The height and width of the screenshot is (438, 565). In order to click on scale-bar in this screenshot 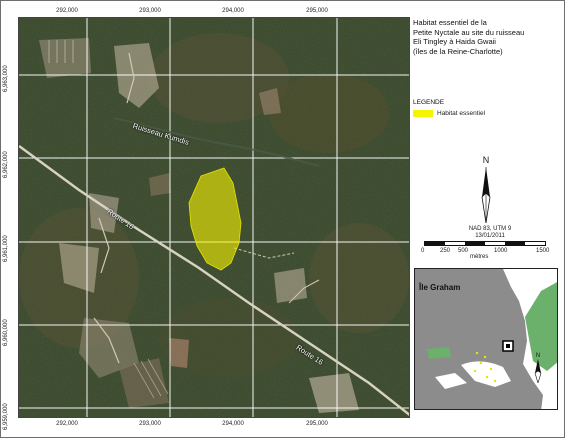, I will do `click(485, 243)`.